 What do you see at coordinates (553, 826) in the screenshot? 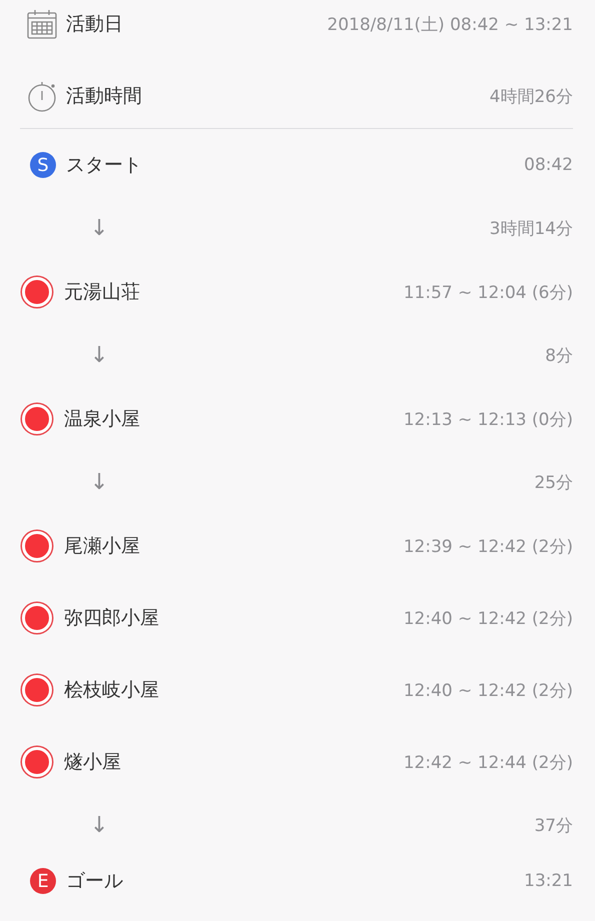
I see `leg-duration: 37分` at bounding box center [553, 826].